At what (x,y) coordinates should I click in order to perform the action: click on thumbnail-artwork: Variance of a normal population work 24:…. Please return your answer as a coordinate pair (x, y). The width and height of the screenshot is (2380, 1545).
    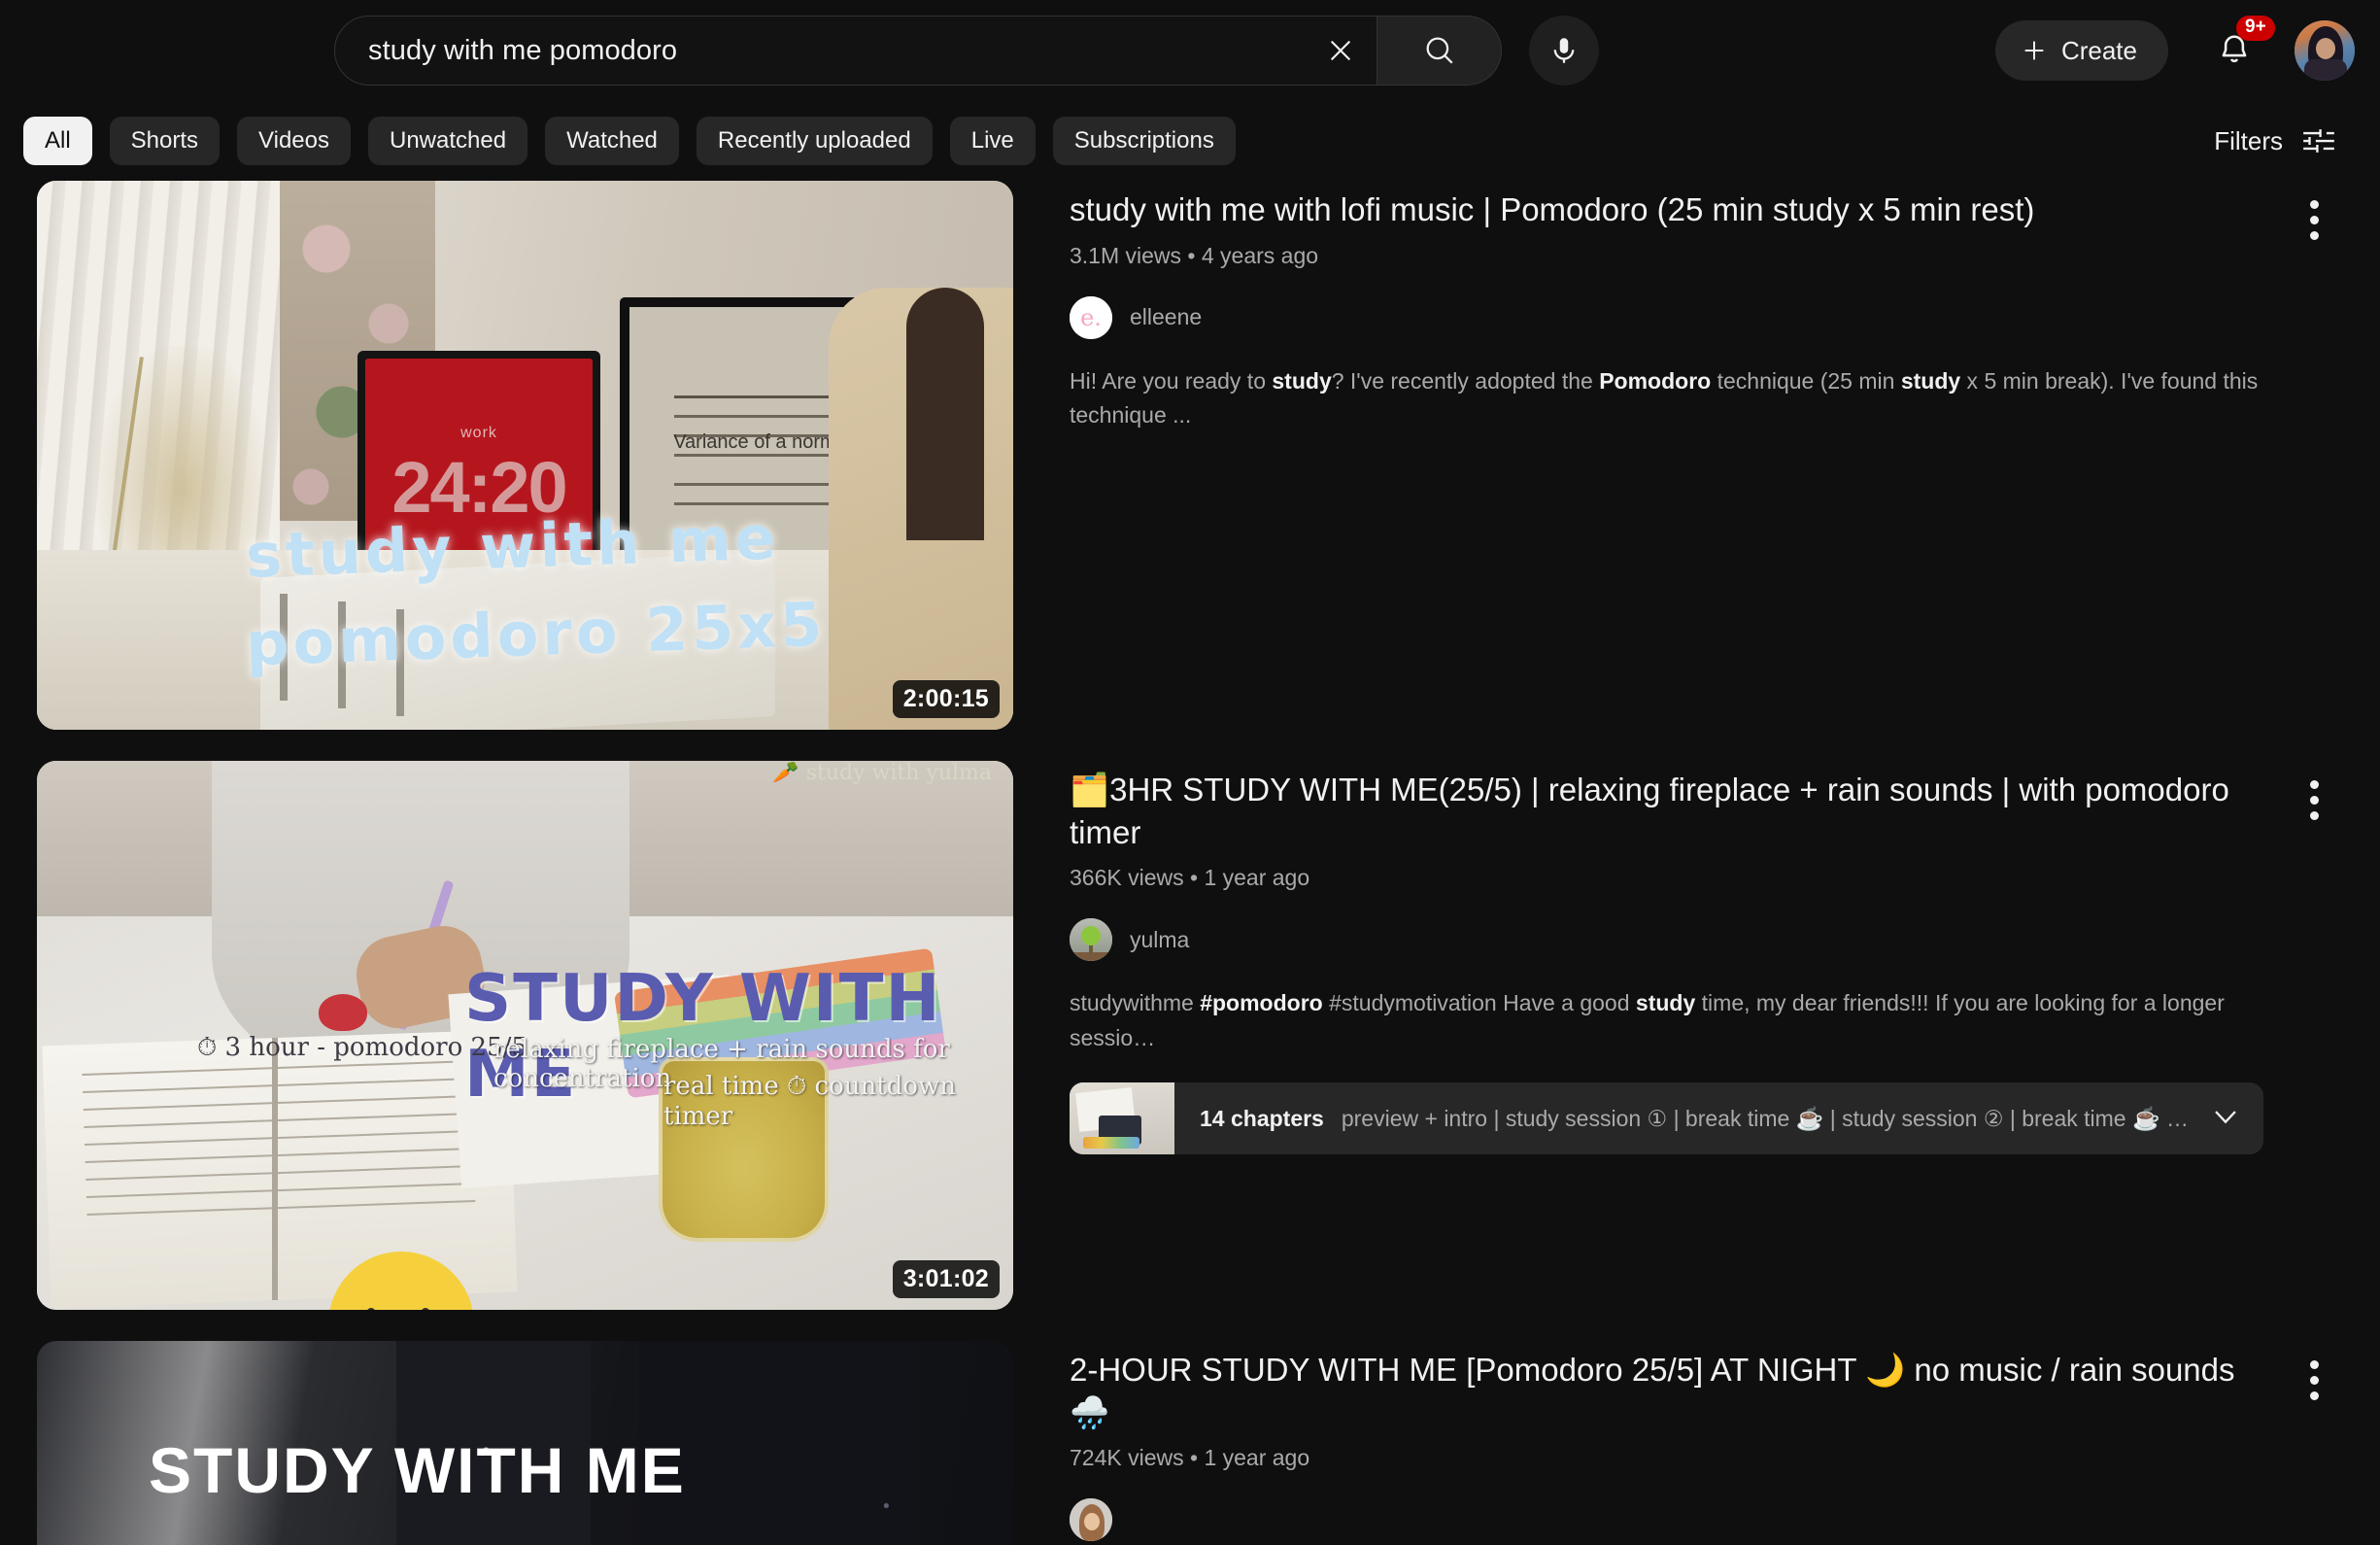
    Looking at the image, I should click on (525, 455).